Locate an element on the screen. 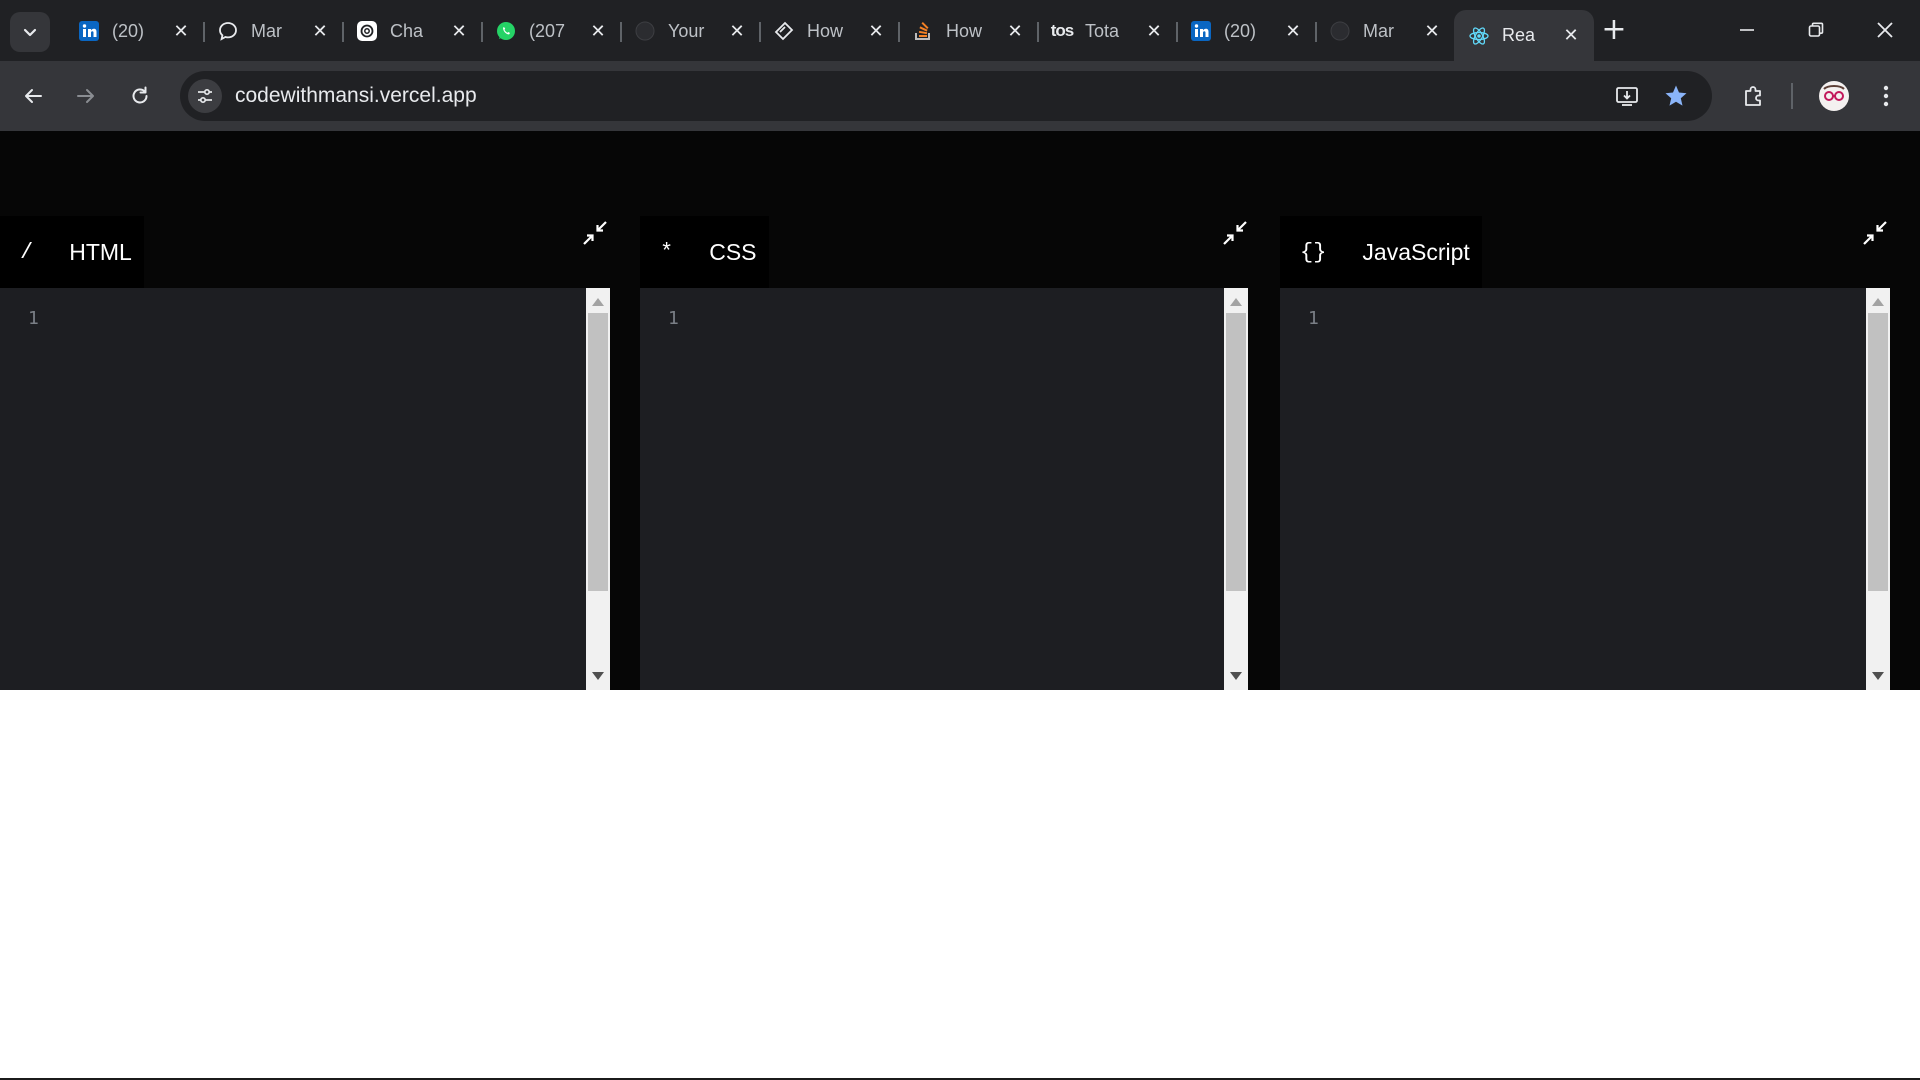 This screenshot has height=1080, width=1920. install-icon is located at coordinates (1627, 96).